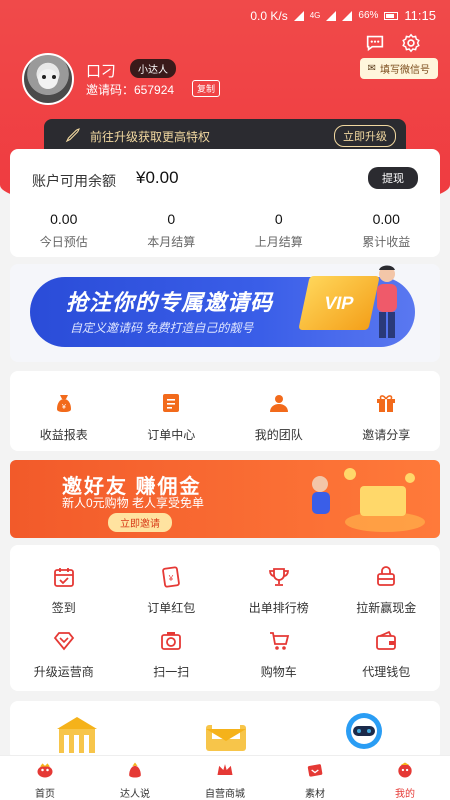  What do you see at coordinates (140, 522) in the screenshot?
I see `invite-now-button: 立即邀请` at bounding box center [140, 522].